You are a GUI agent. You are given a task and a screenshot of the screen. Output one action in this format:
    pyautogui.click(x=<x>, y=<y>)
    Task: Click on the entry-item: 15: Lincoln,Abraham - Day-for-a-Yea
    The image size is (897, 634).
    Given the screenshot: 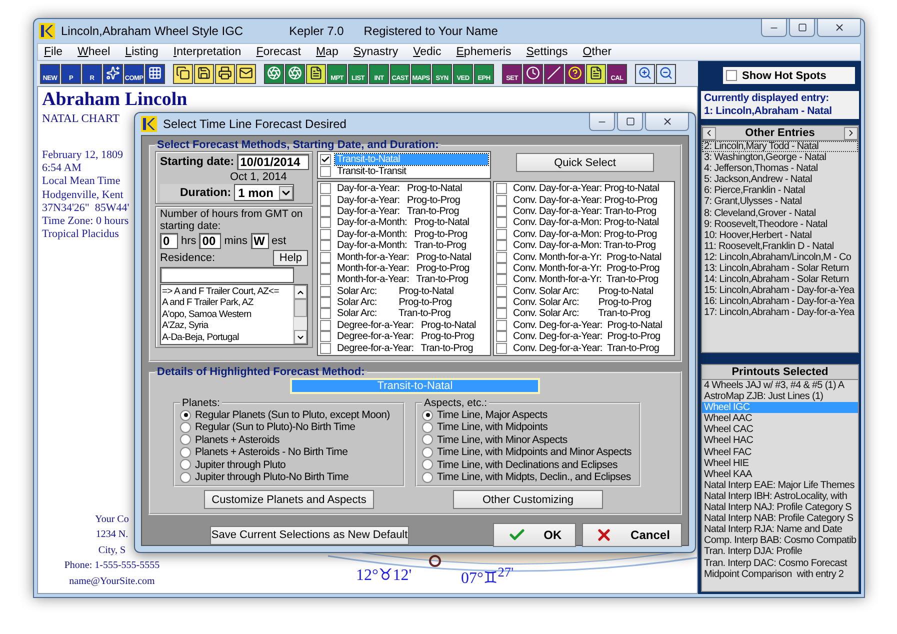 What is the action you would take?
    pyautogui.click(x=780, y=290)
    